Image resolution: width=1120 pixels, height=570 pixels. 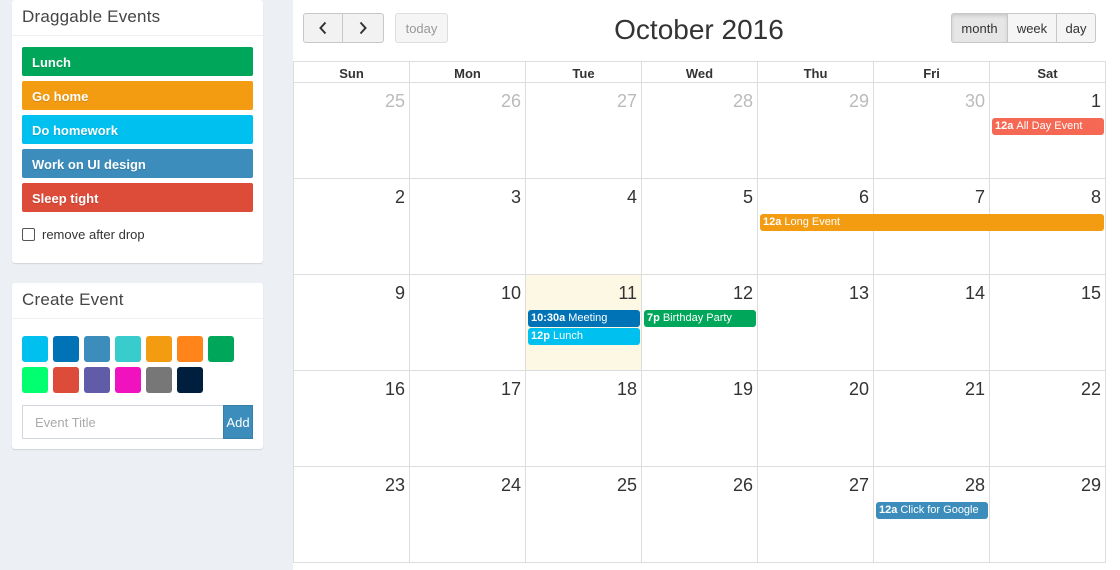 I want to click on day-cell: 4, so click(x=584, y=226).